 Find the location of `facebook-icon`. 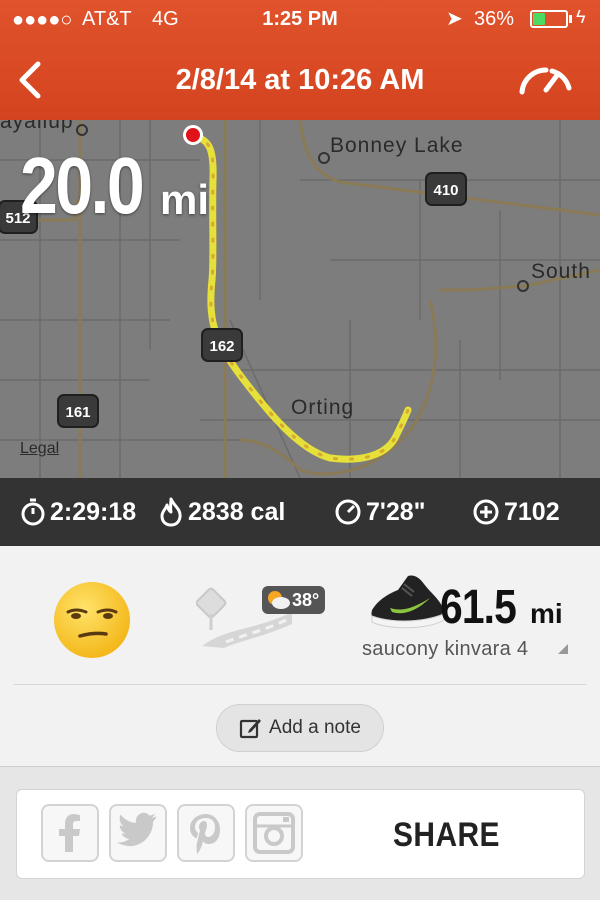

facebook-icon is located at coordinates (69, 833).